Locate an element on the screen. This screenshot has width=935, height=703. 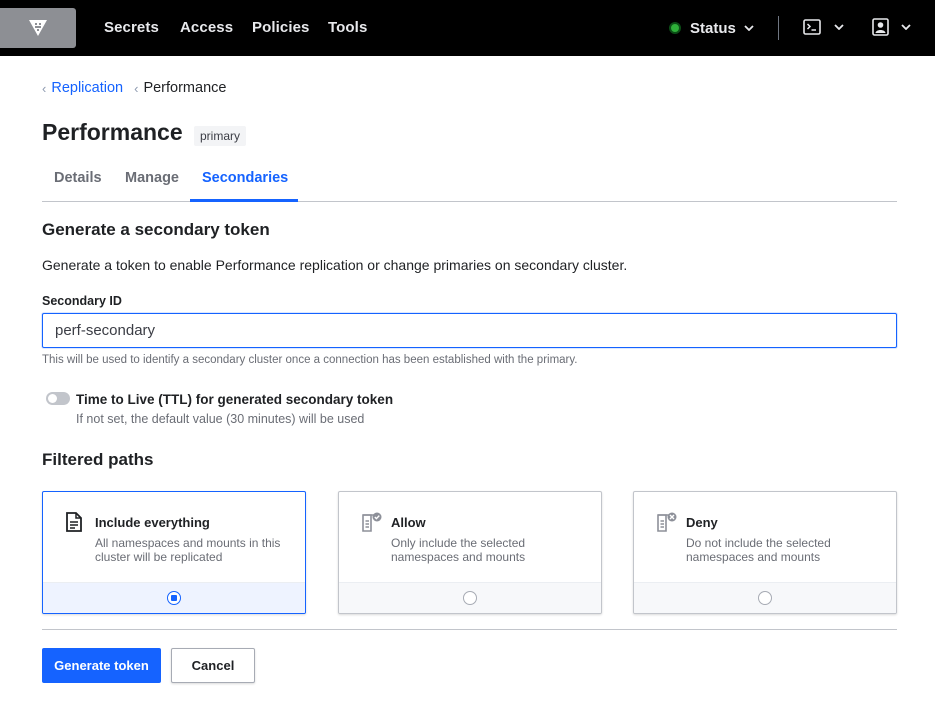
file-text-icon is located at coordinates (74, 522).